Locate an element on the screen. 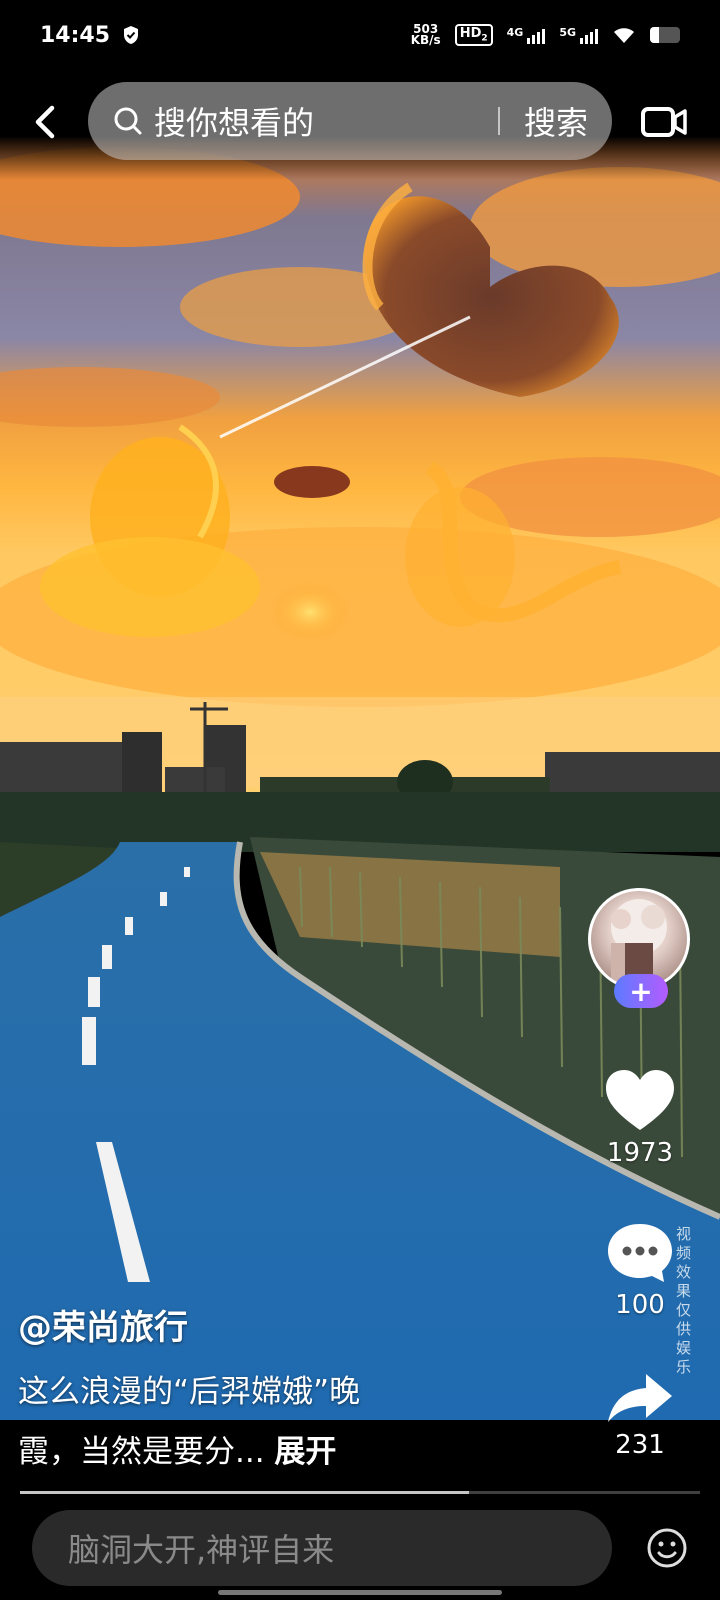 This screenshot has height=1600, width=720. video-camera-icon is located at coordinates (664, 122).